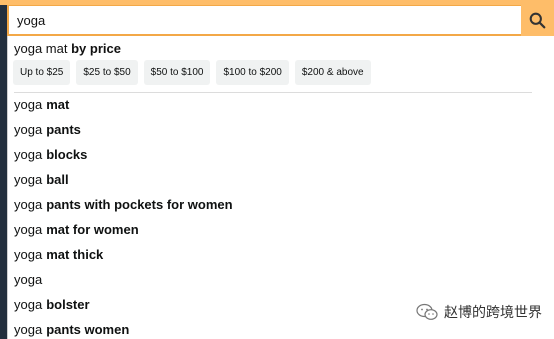 This screenshot has width=554, height=339. Describe the element at coordinates (107, 72) in the screenshot. I see `price-chip-25-to-50: $25 to $50` at that location.